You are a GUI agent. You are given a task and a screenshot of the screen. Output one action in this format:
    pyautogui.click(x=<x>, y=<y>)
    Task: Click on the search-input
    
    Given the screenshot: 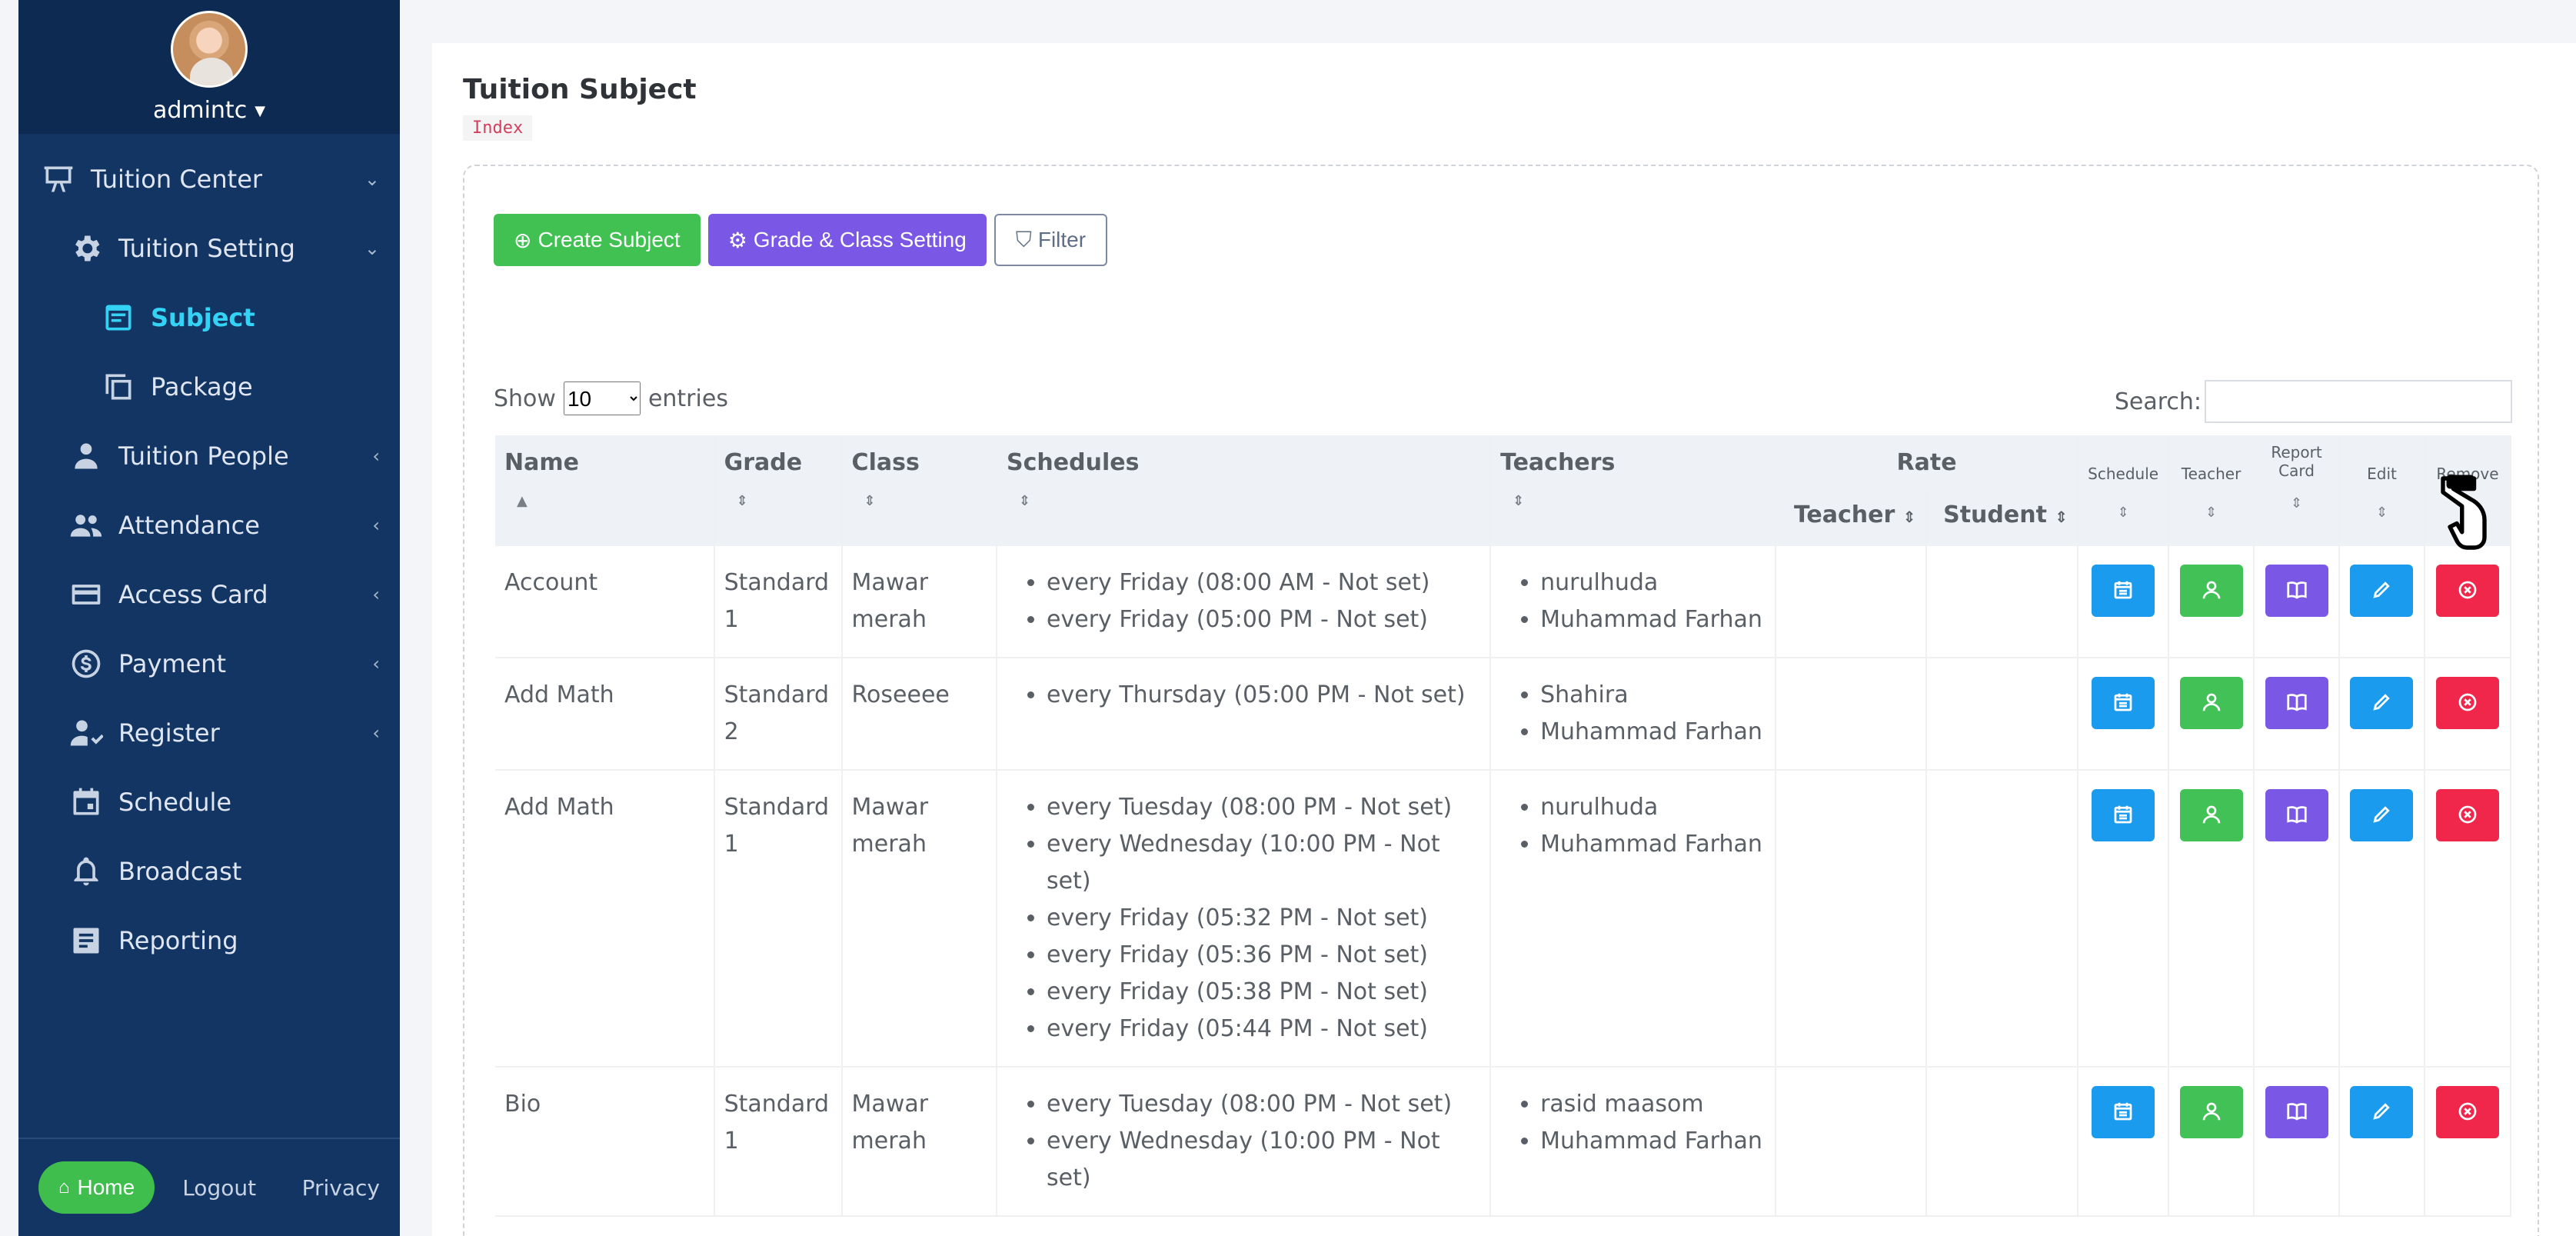 What is the action you would take?
    pyautogui.click(x=2358, y=401)
    